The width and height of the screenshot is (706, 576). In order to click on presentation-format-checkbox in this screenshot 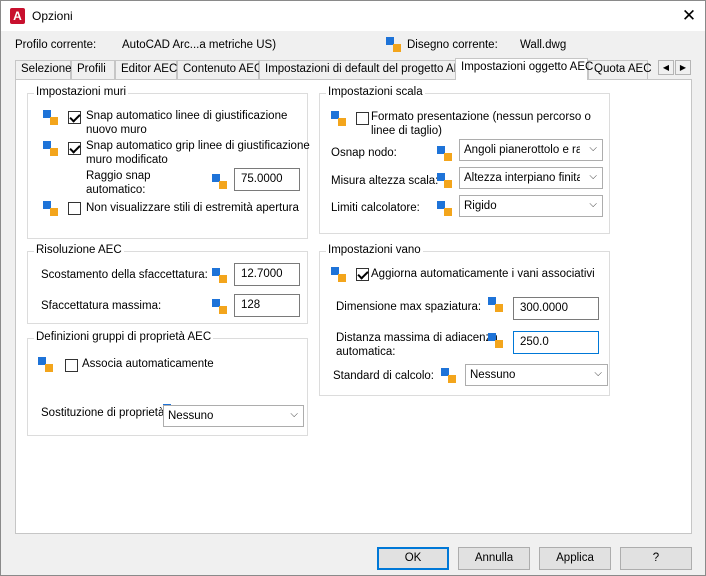, I will do `click(362, 118)`.